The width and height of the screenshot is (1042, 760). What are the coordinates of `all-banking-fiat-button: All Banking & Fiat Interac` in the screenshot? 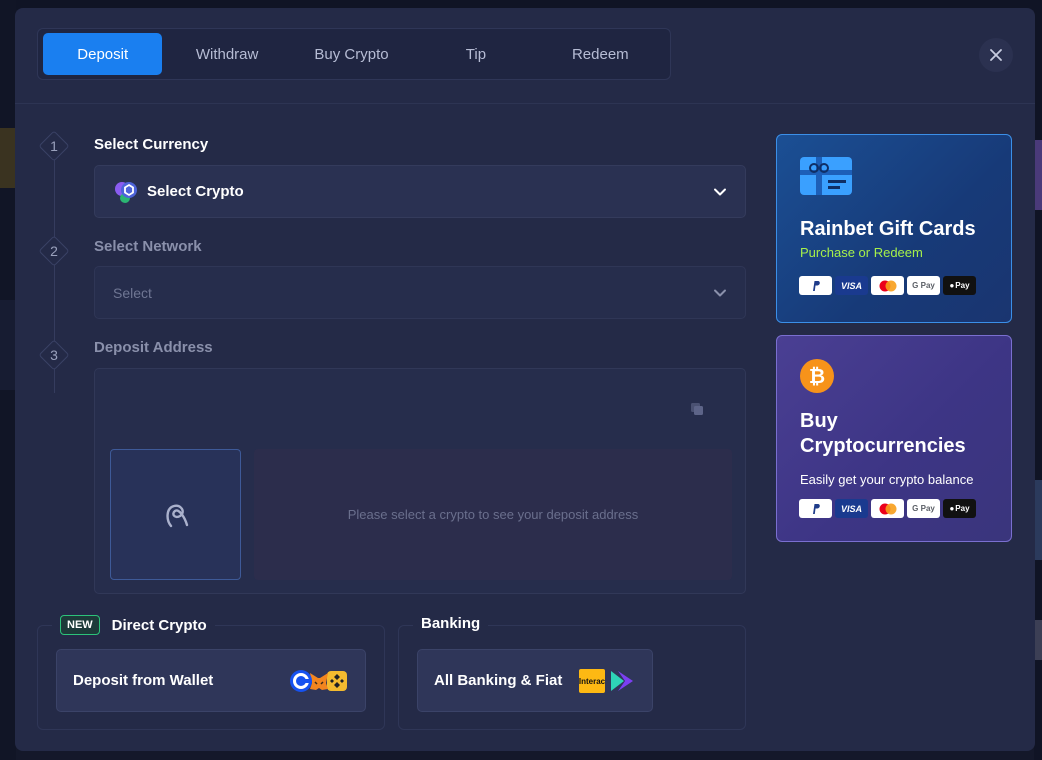 It's located at (535, 680).